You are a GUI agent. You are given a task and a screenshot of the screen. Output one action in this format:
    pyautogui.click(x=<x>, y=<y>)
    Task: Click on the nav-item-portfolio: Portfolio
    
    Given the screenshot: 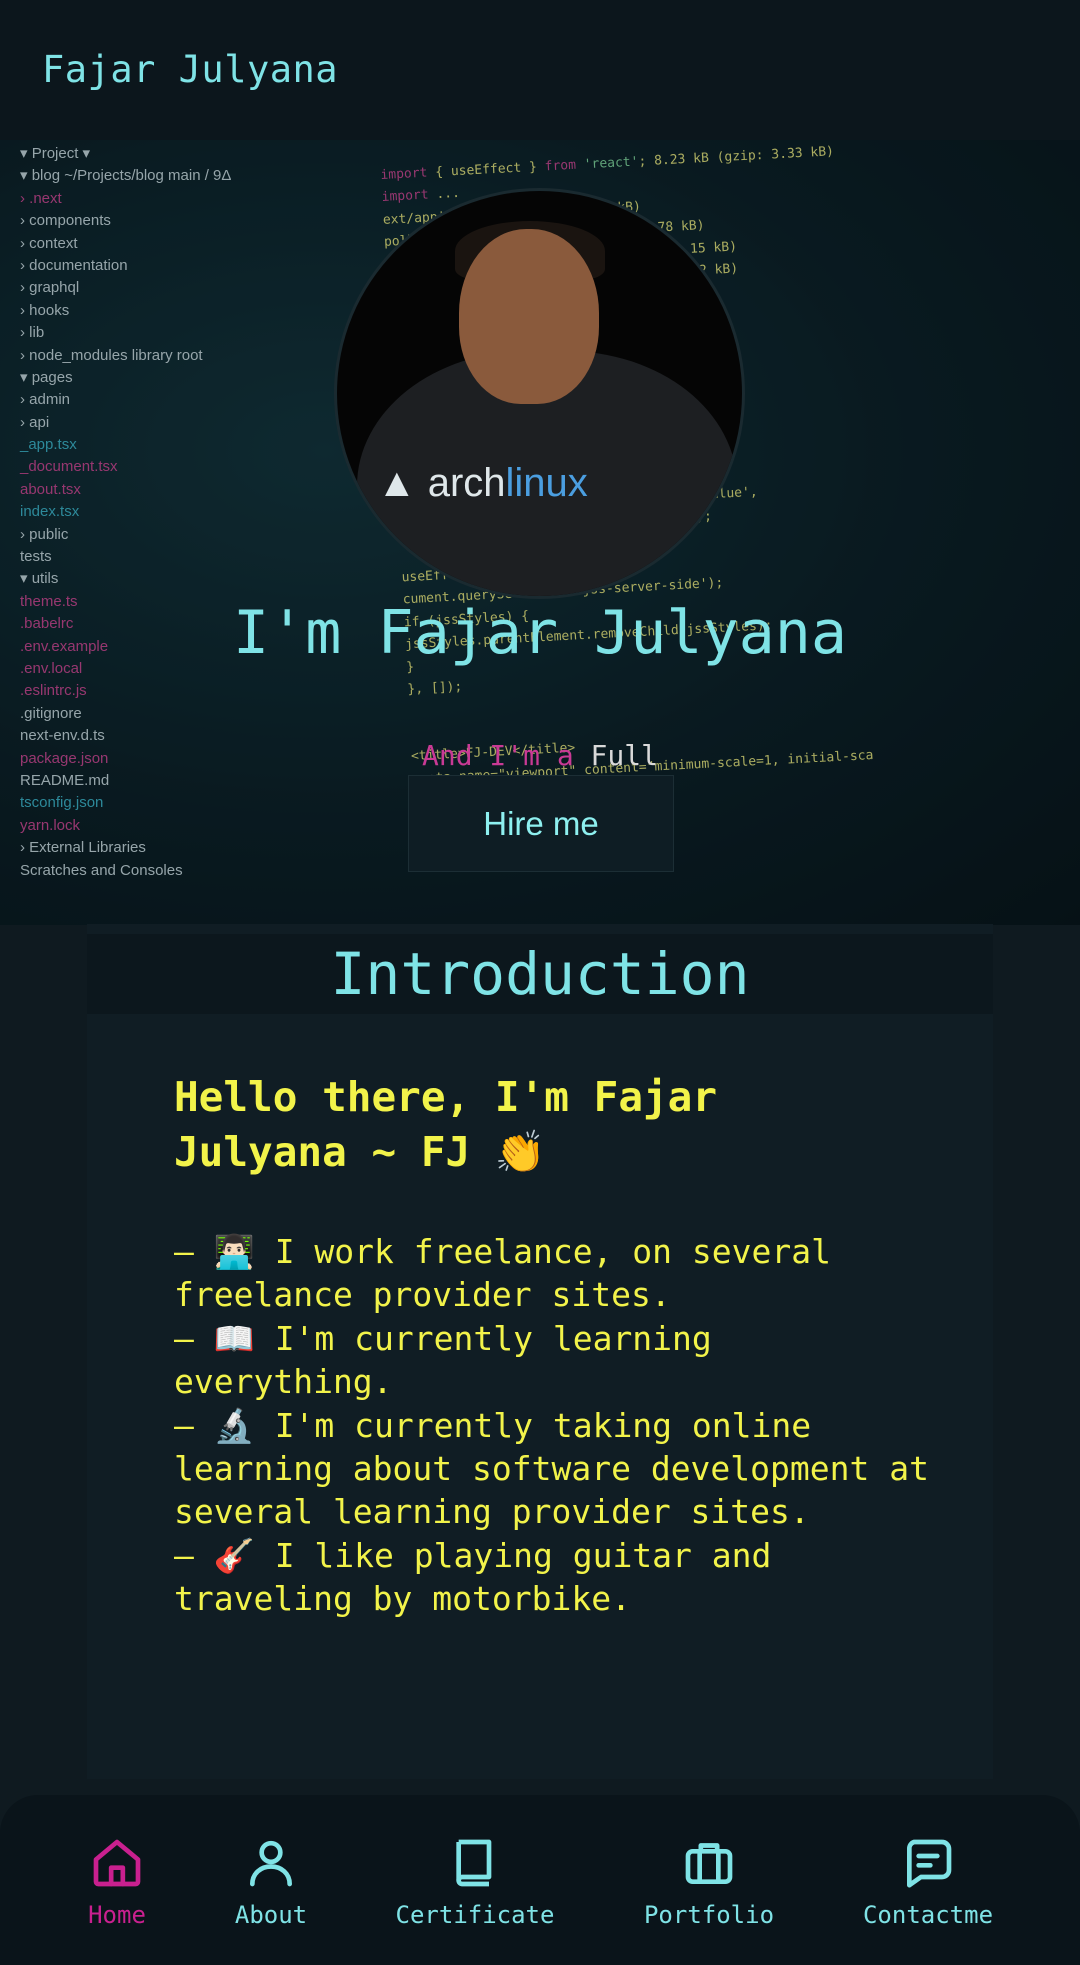 What is the action you would take?
    pyautogui.click(x=709, y=1882)
    